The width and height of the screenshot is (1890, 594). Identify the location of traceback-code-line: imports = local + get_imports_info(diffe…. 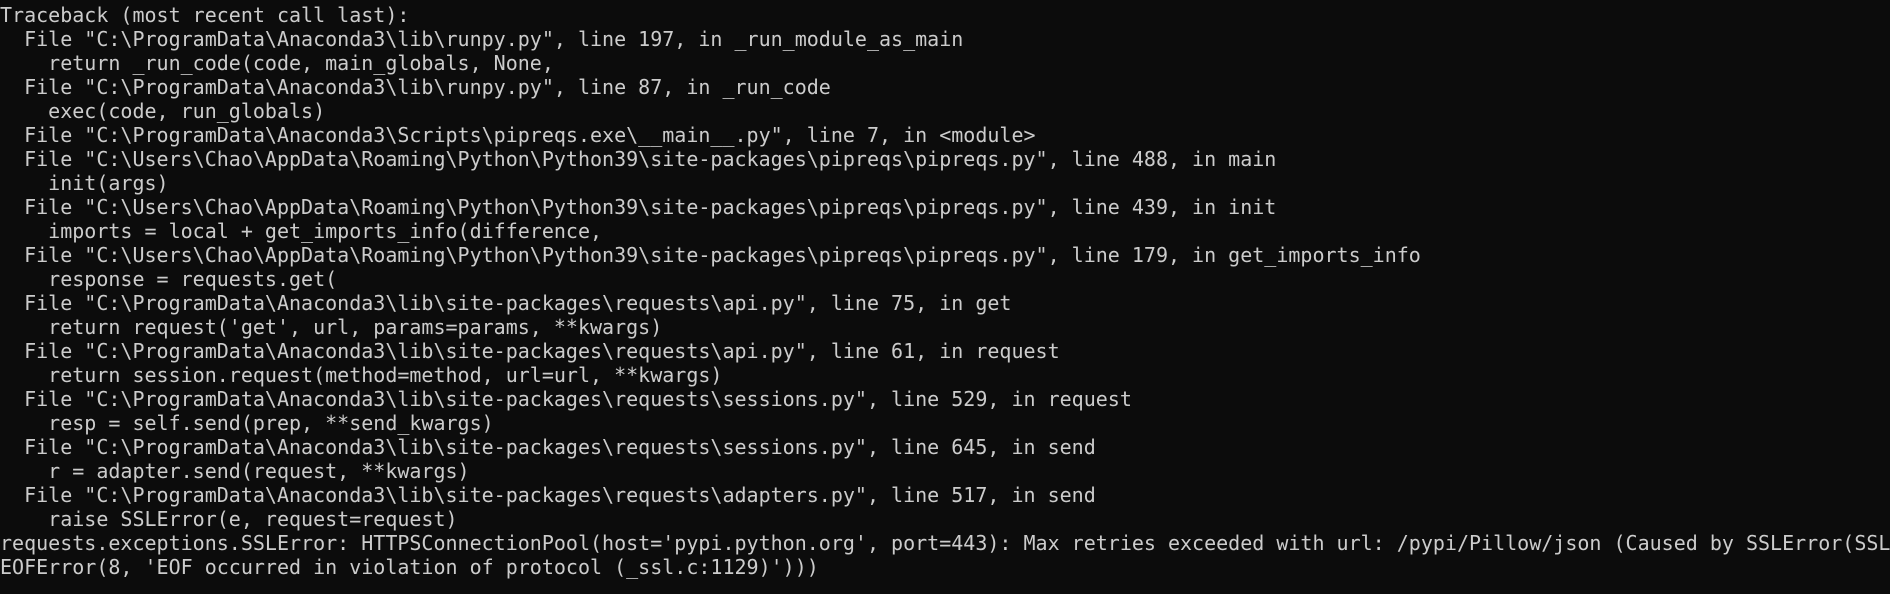
(301, 231).